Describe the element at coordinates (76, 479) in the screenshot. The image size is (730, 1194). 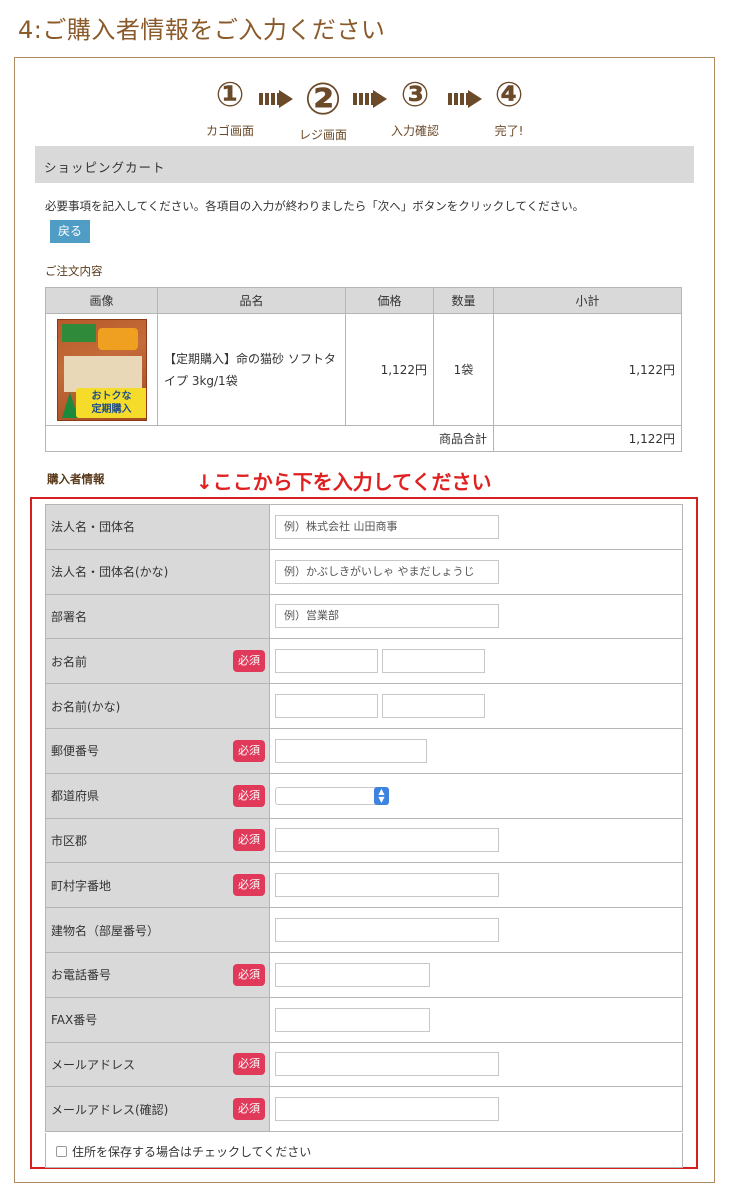
I see `buyer-section-label: 購入者情報` at that location.